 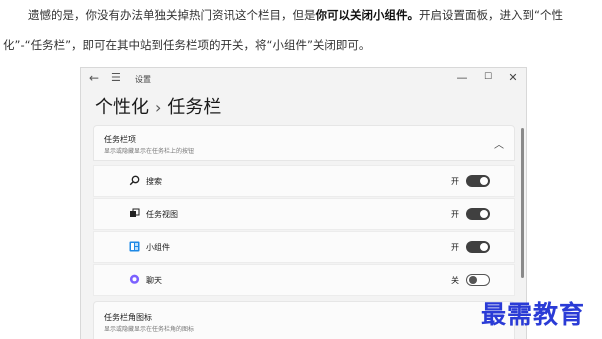 What do you see at coordinates (149, 329) in the screenshot?
I see `section-subtitle: 显示或隐藏显示在任务栏角的图标` at bounding box center [149, 329].